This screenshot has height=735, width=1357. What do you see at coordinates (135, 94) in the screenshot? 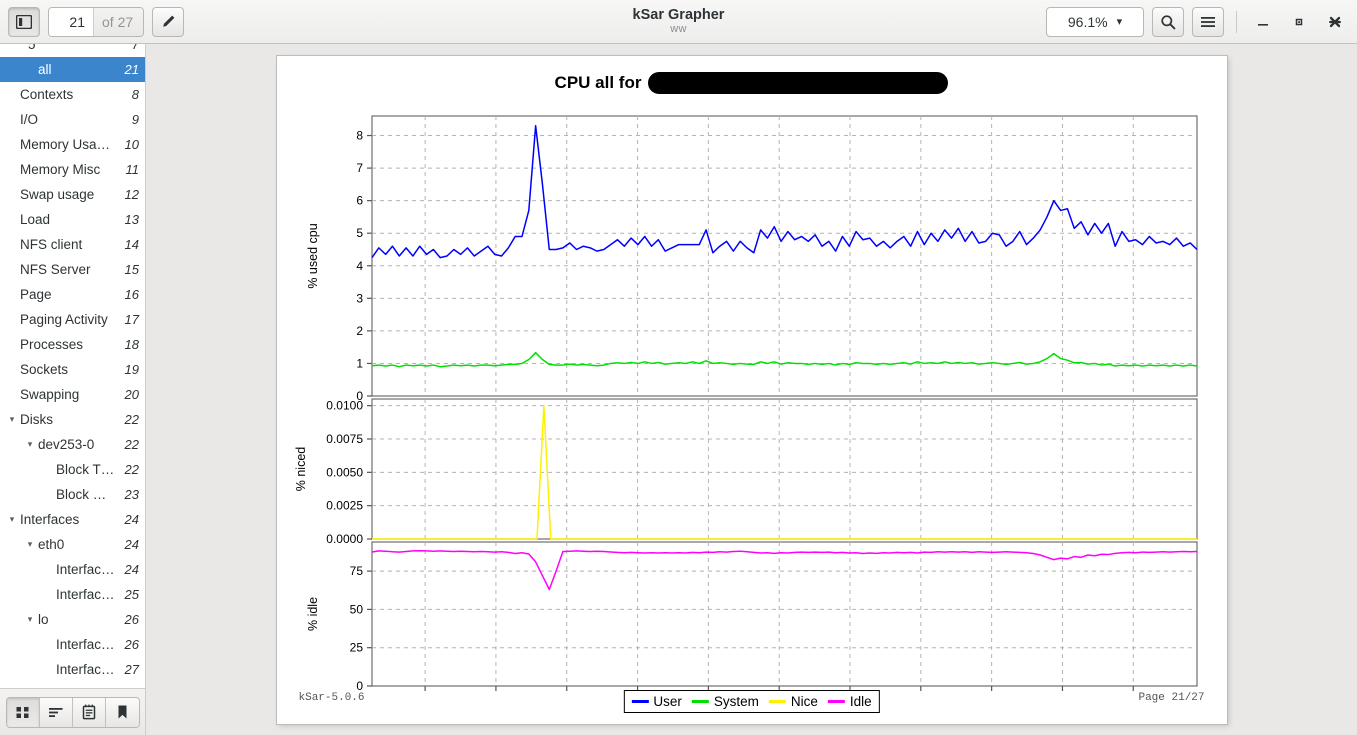
I see `sidebar-item-page: 8` at bounding box center [135, 94].